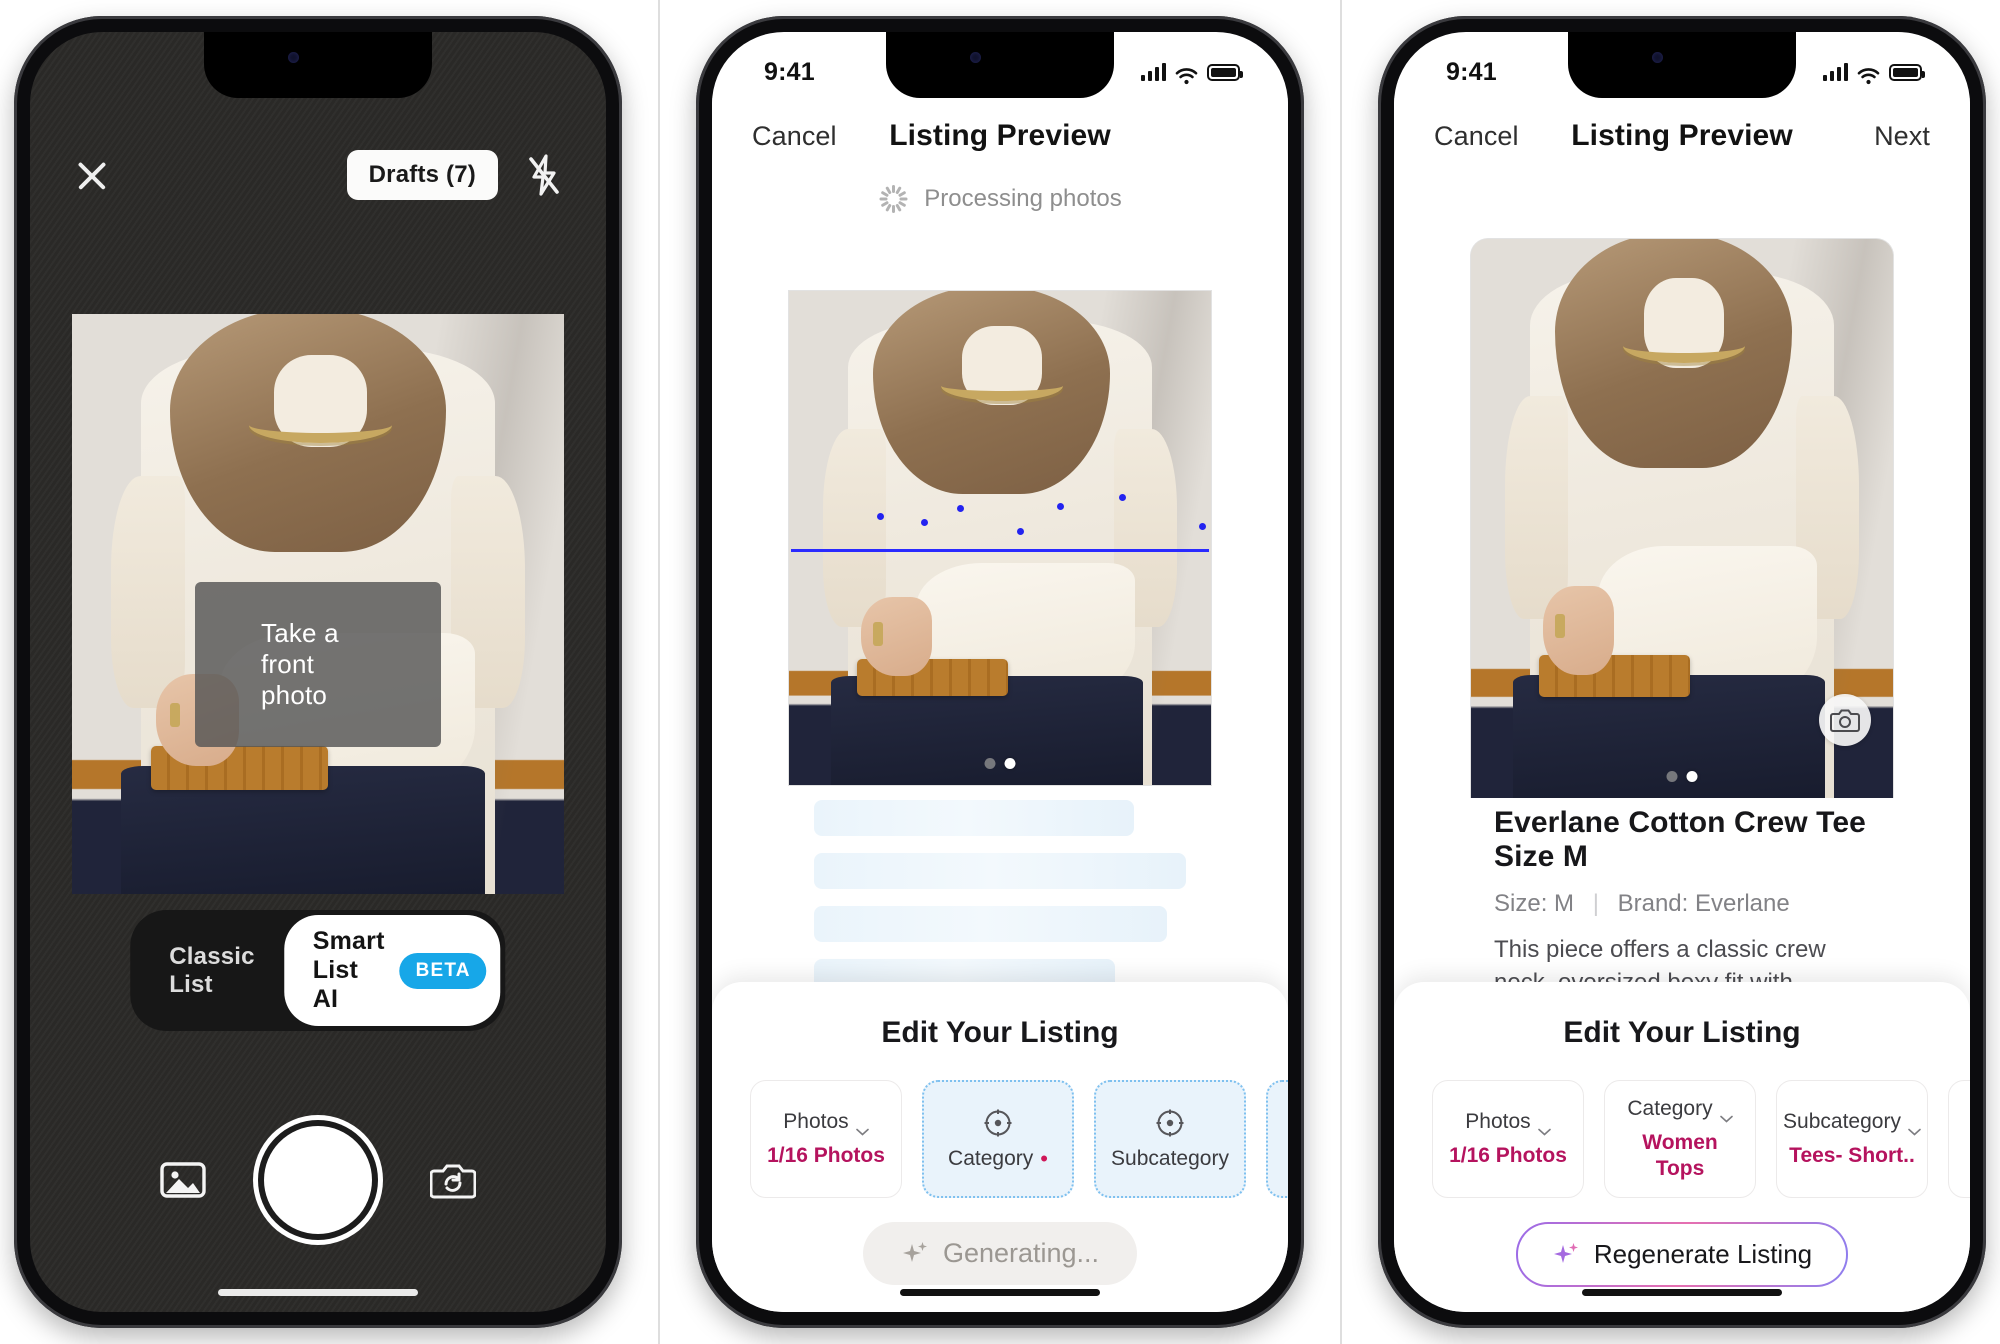 This screenshot has height=1344, width=2000. I want to click on sheet-cta-wrap: Regenerate Listing, so click(1682, 1254).